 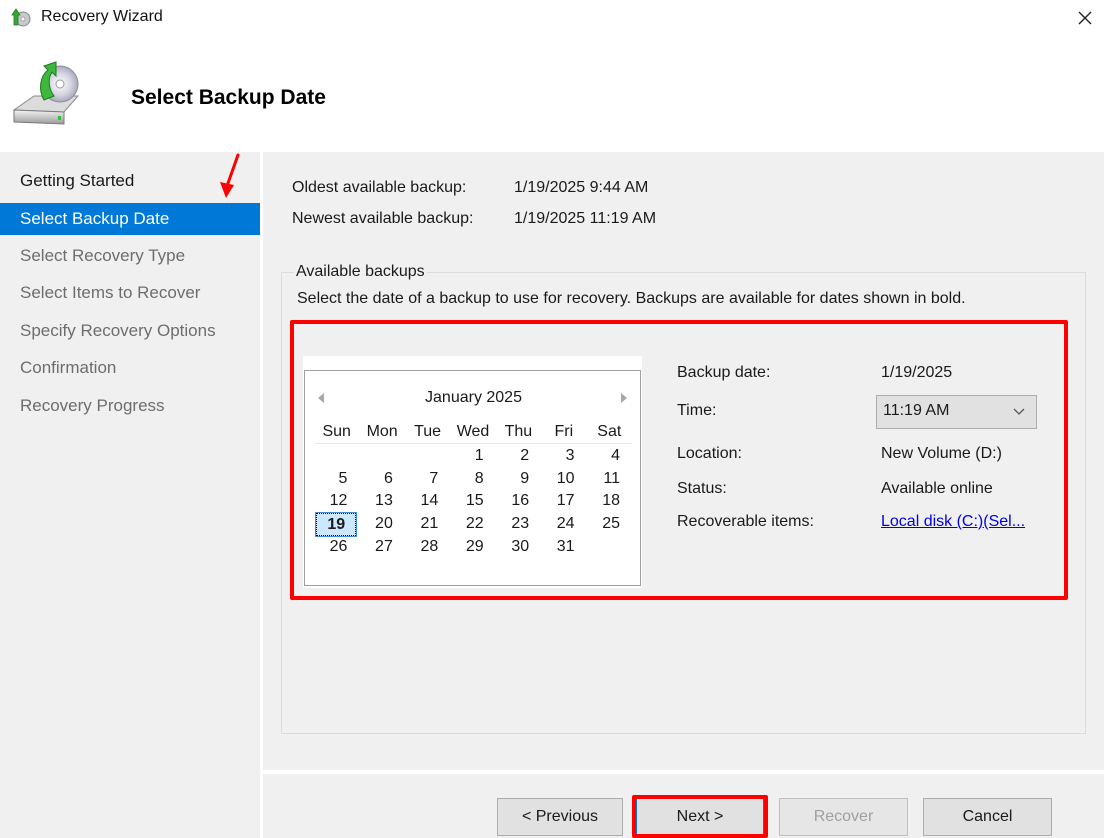 What do you see at coordinates (130, 256) in the screenshot?
I see `step-select-recovery-type: Select Recovery Type` at bounding box center [130, 256].